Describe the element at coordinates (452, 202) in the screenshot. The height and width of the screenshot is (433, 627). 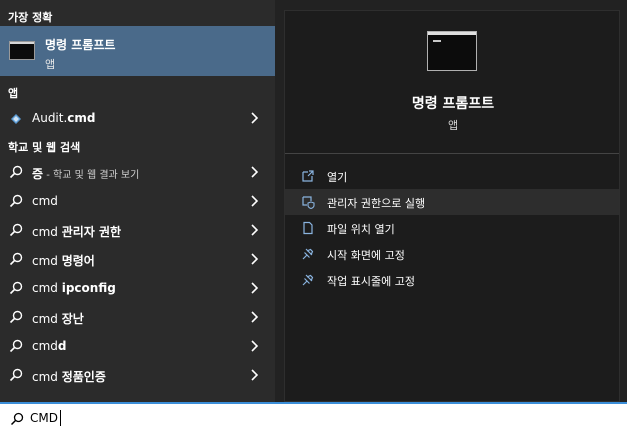
I see `action-run-as-admin: 관리자 권한으로 실행` at that location.